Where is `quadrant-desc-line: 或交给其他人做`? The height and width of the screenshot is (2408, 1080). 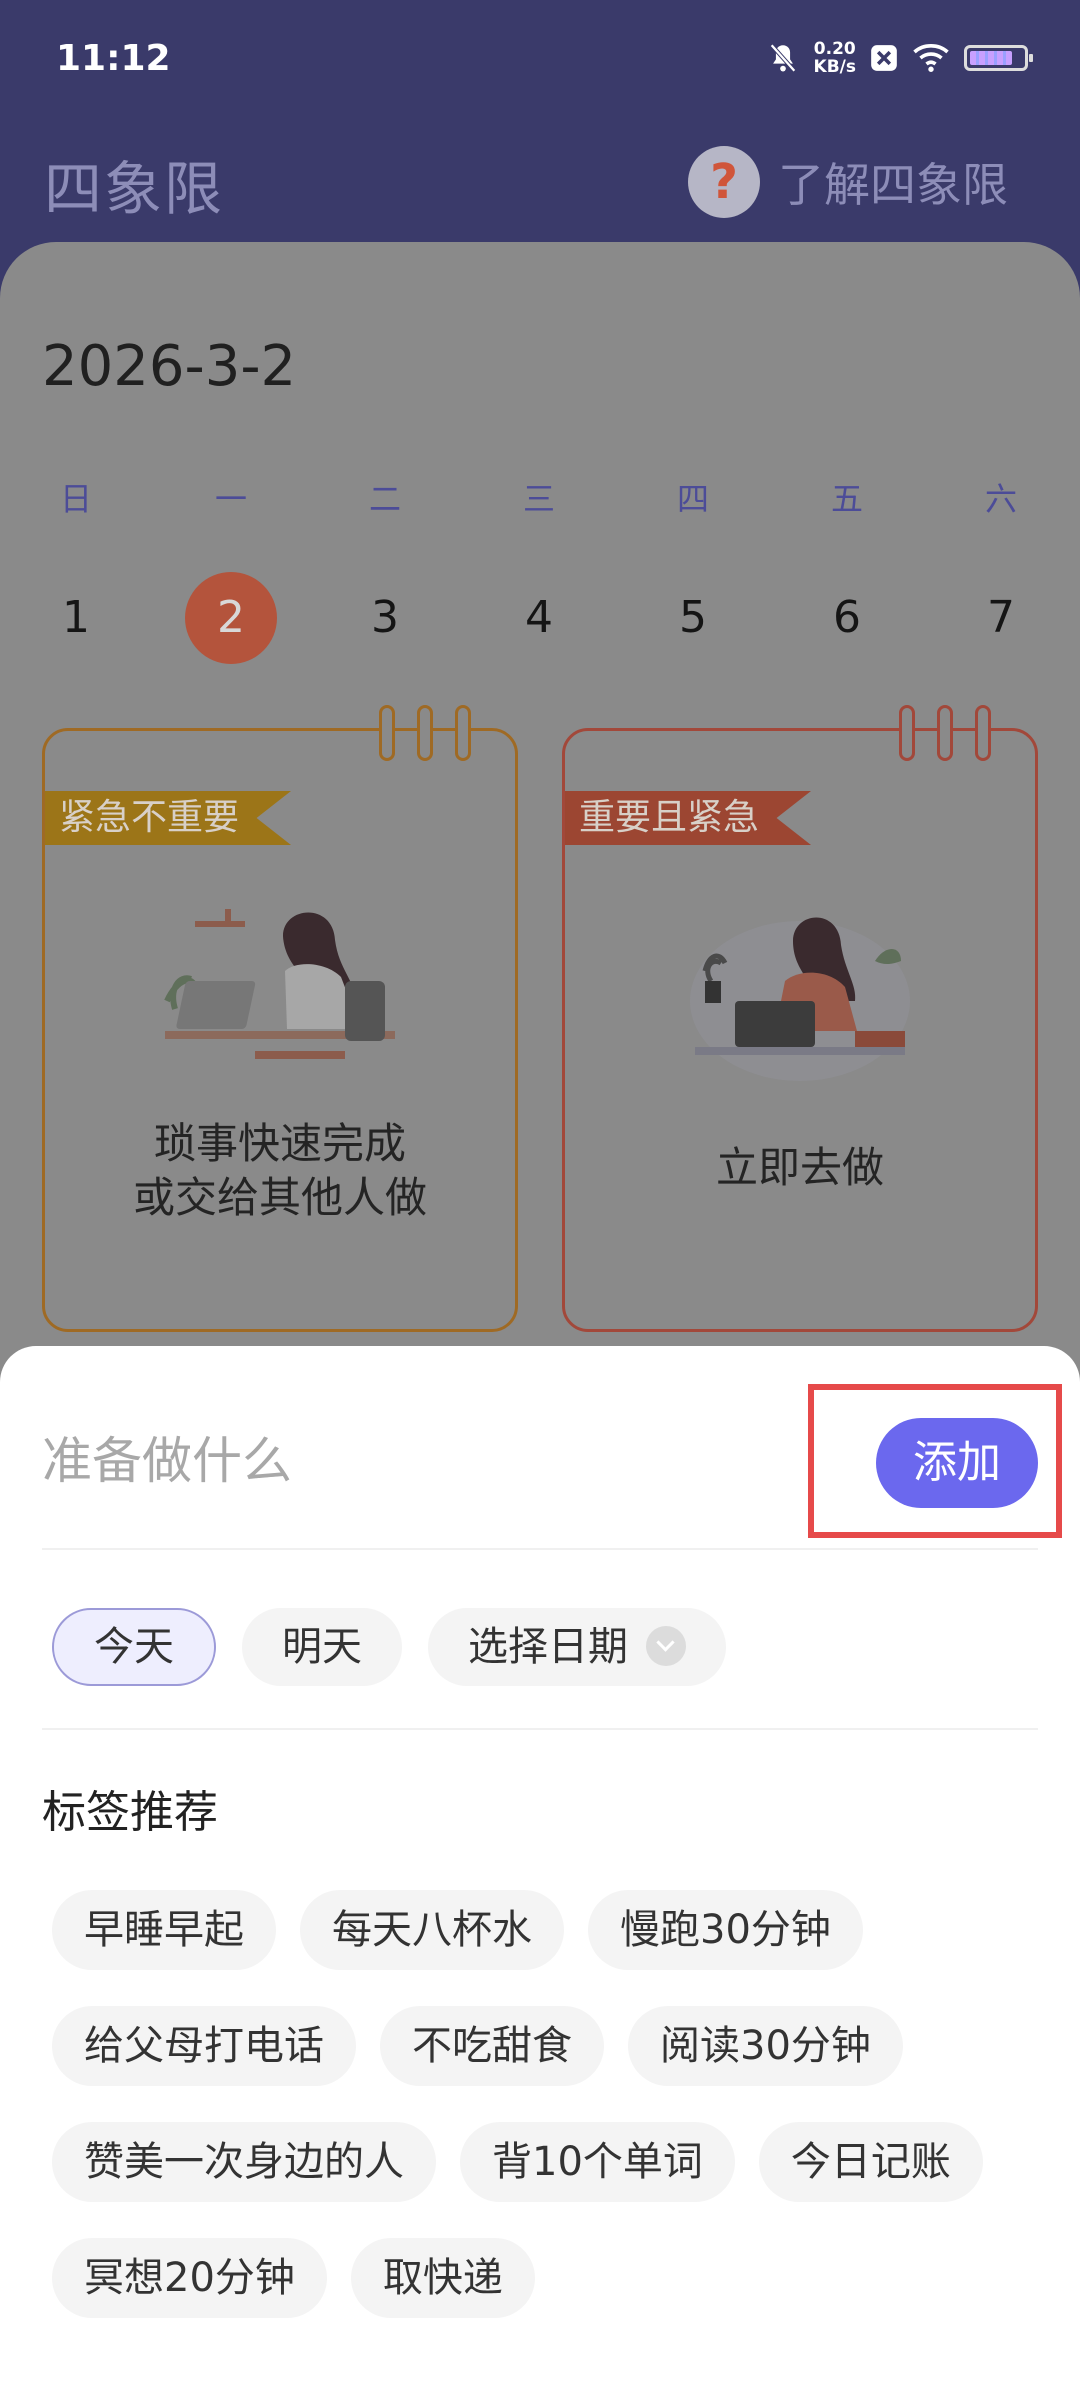
quadrant-desc-line: 或交给其他人做 is located at coordinates (279, 1197).